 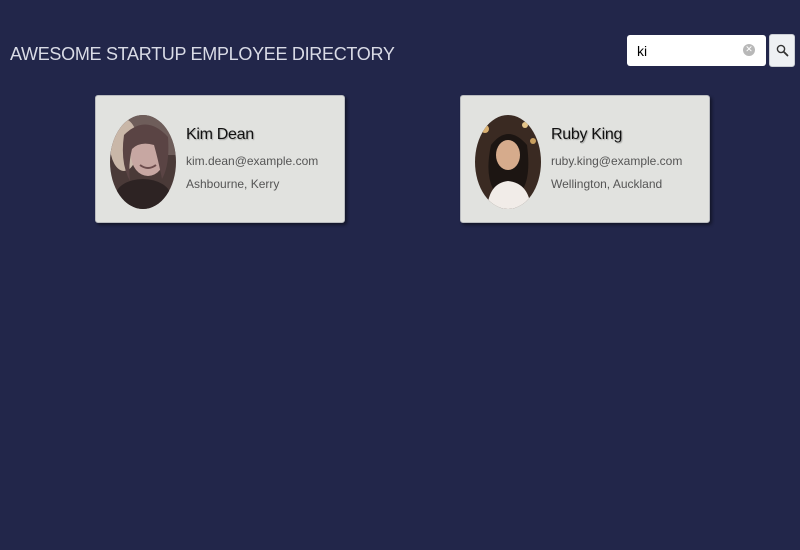 I want to click on page-title: AWESOME STARTUP EMPLOYEE DIRECTORY, so click(x=202, y=54).